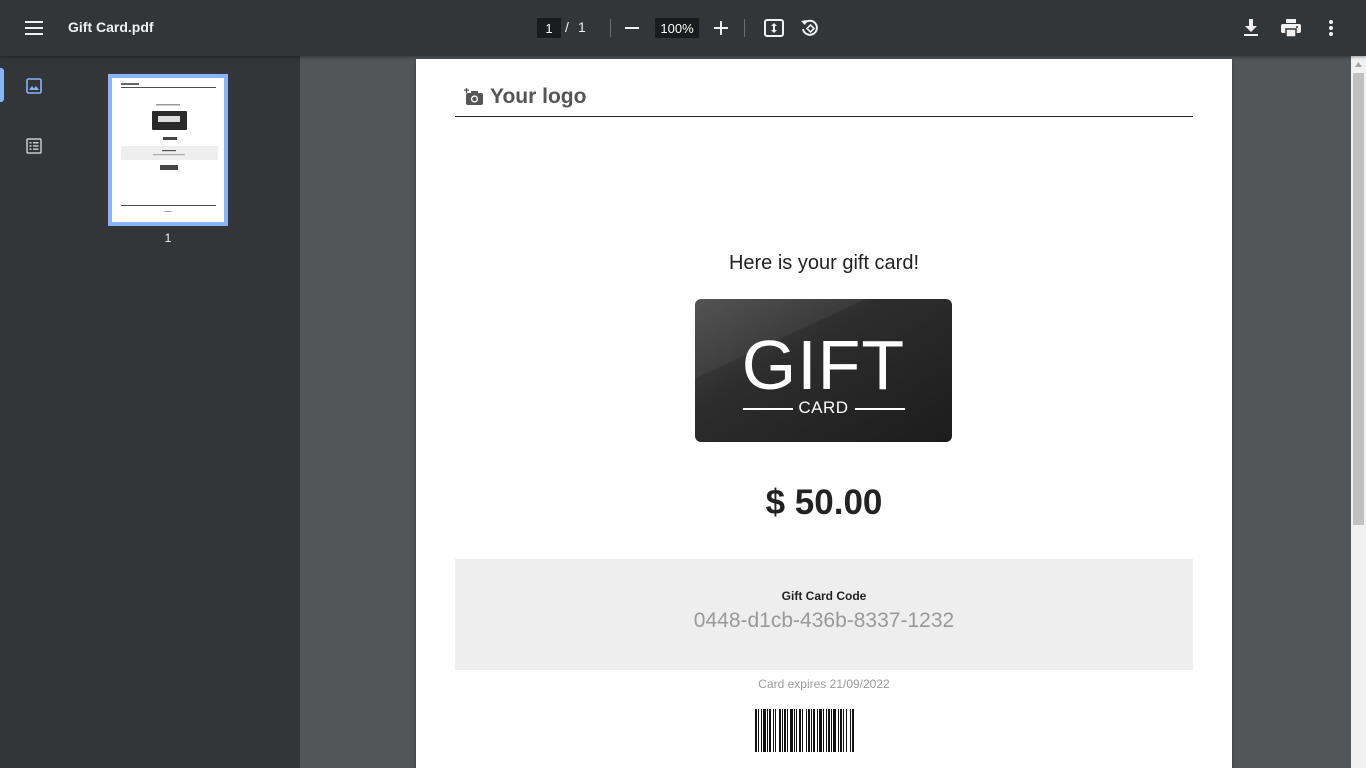 The image size is (1366, 768). I want to click on pdf-toolbar: Gift Card.pdf 1 / 1 100%, so click(683, 28).